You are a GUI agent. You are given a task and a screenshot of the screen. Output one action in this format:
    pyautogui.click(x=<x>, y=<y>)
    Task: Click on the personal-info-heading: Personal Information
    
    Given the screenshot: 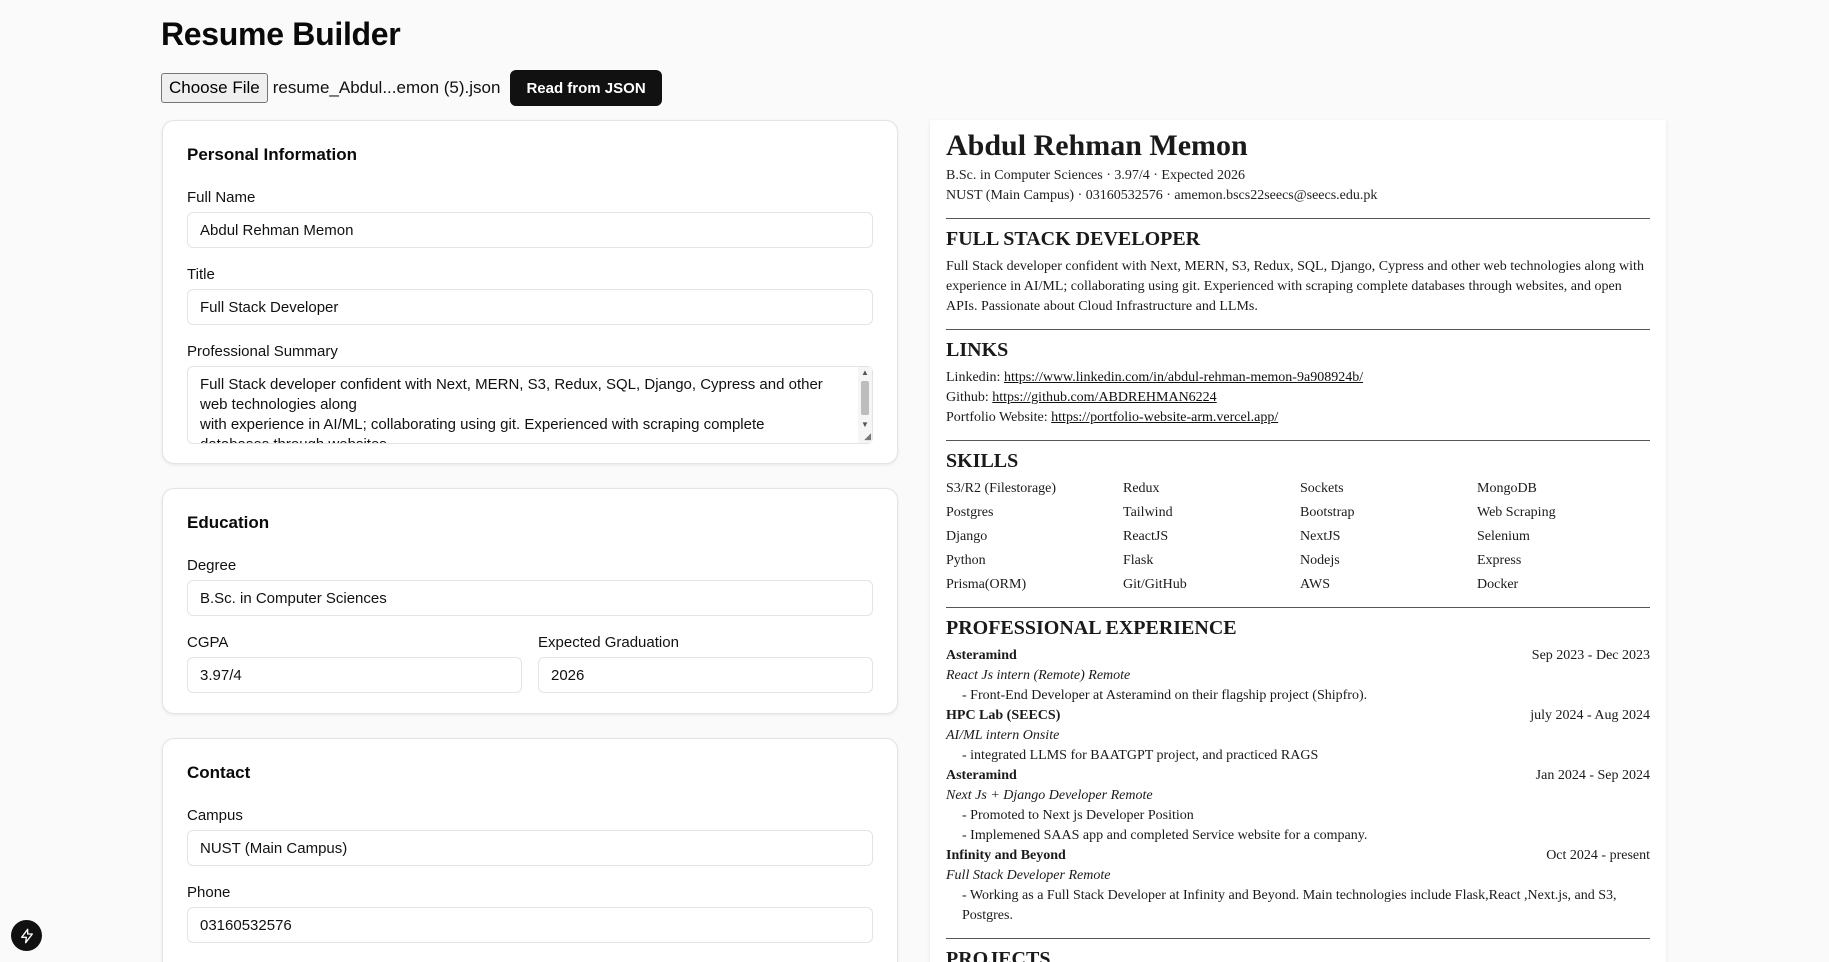 What is the action you would take?
    pyautogui.click(x=272, y=154)
    